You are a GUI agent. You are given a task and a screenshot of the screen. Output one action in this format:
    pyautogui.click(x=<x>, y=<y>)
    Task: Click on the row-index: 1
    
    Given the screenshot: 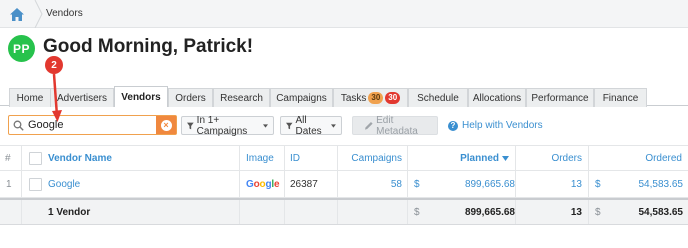 What is the action you would take?
    pyautogui.click(x=9, y=184)
    